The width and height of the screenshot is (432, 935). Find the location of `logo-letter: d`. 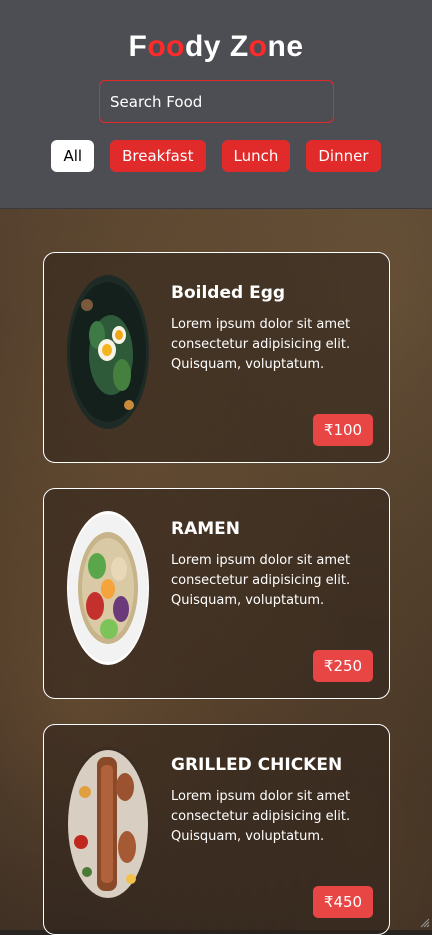

logo-letter: d is located at coordinates (194, 46).